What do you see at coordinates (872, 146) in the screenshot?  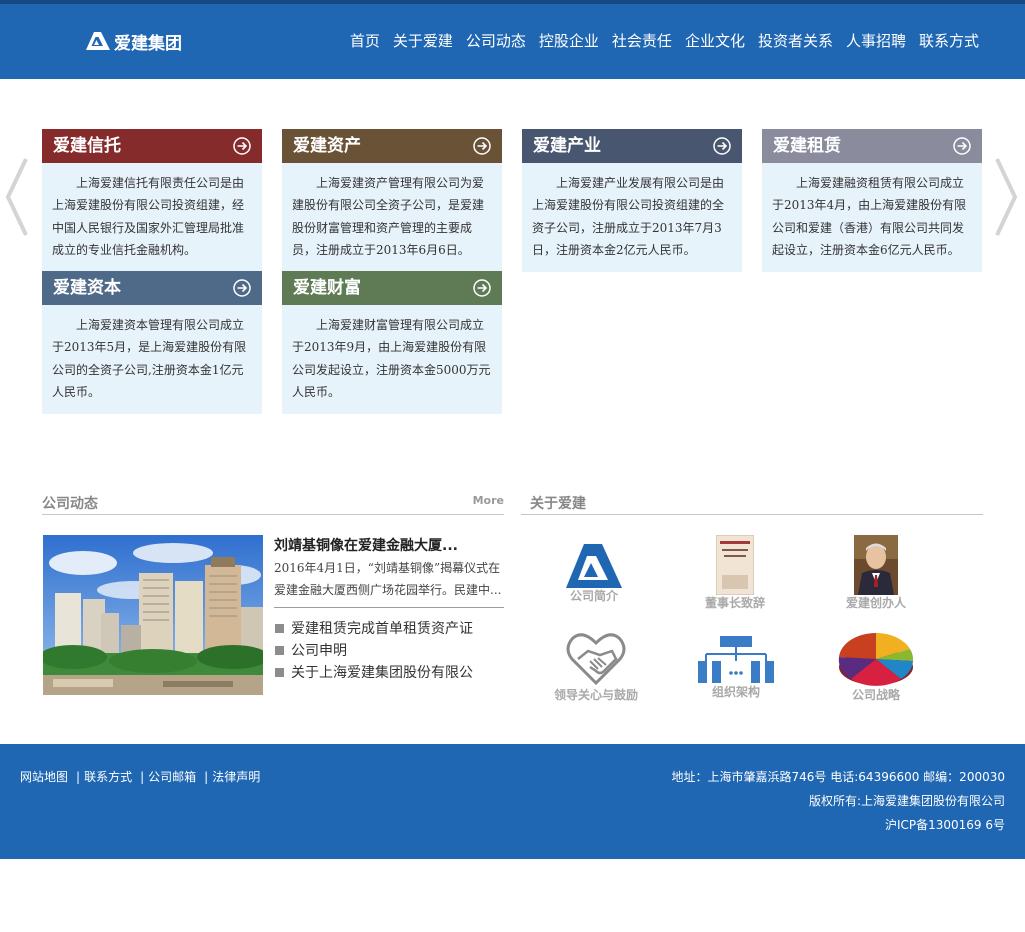 I see `card-leasing-header: 爱建租赁` at bounding box center [872, 146].